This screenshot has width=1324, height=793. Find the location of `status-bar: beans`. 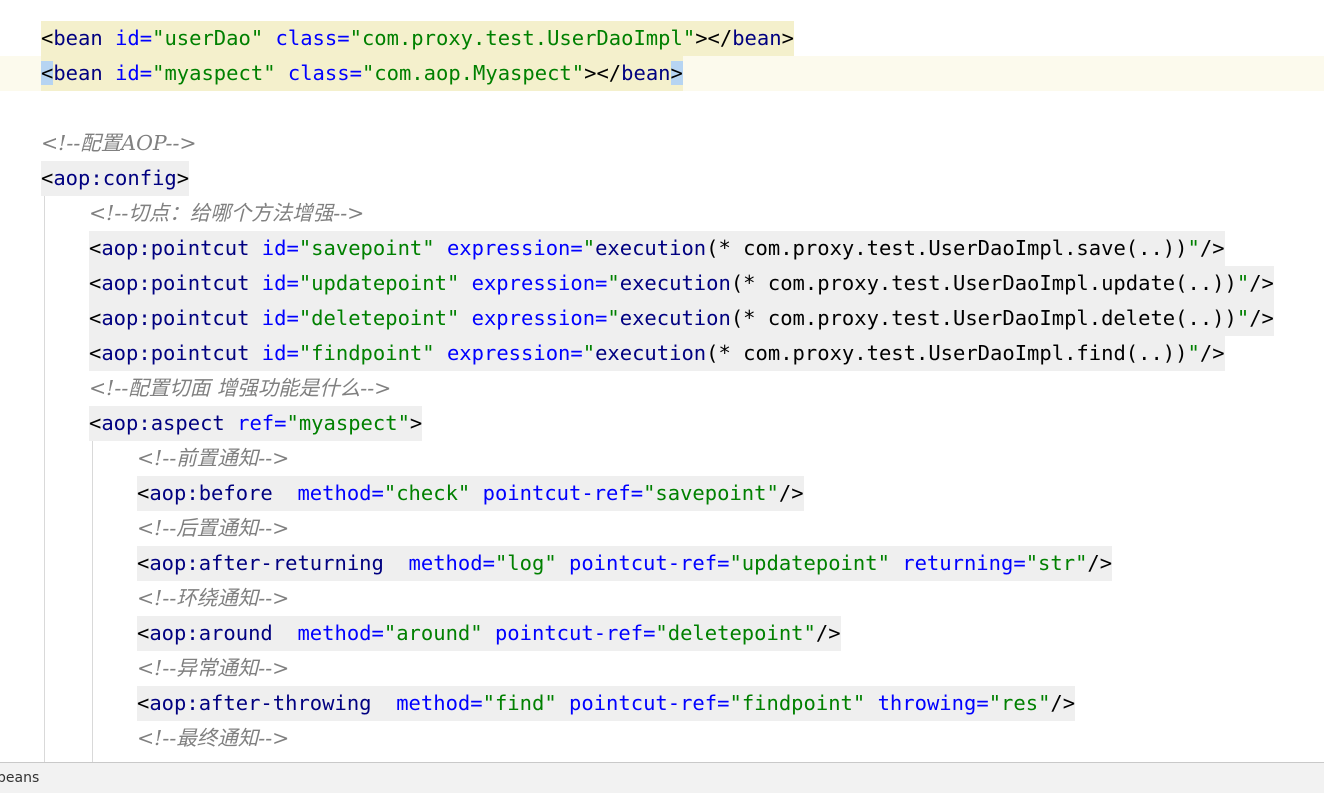

status-bar: beans is located at coordinates (662, 777).